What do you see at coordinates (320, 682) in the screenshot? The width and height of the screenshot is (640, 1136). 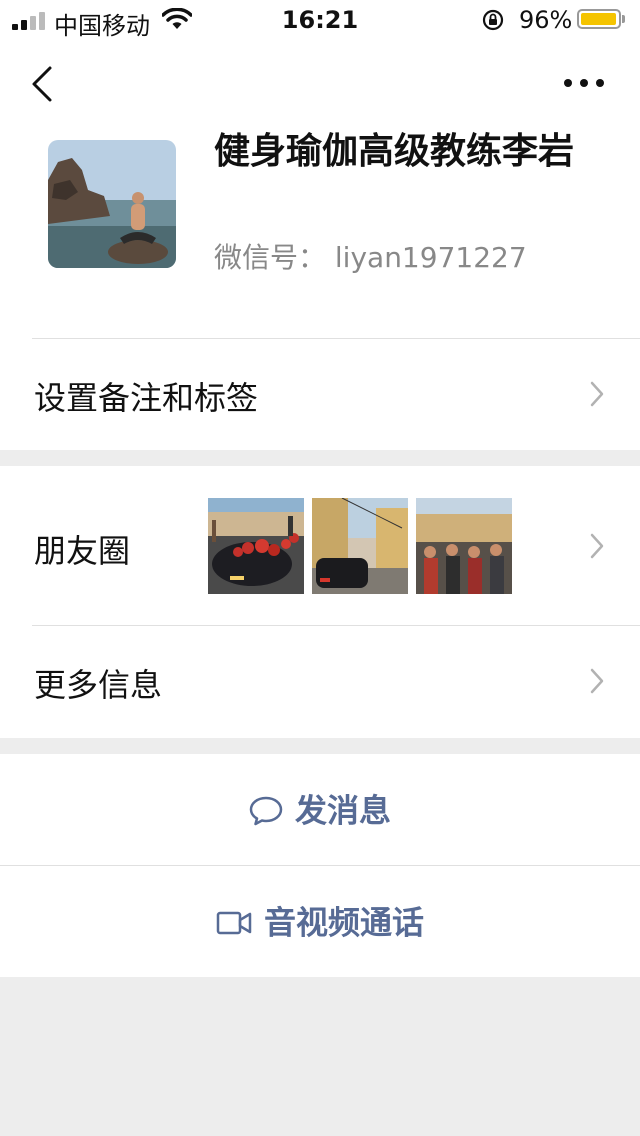 I see `more-info-row: 更多信息` at bounding box center [320, 682].